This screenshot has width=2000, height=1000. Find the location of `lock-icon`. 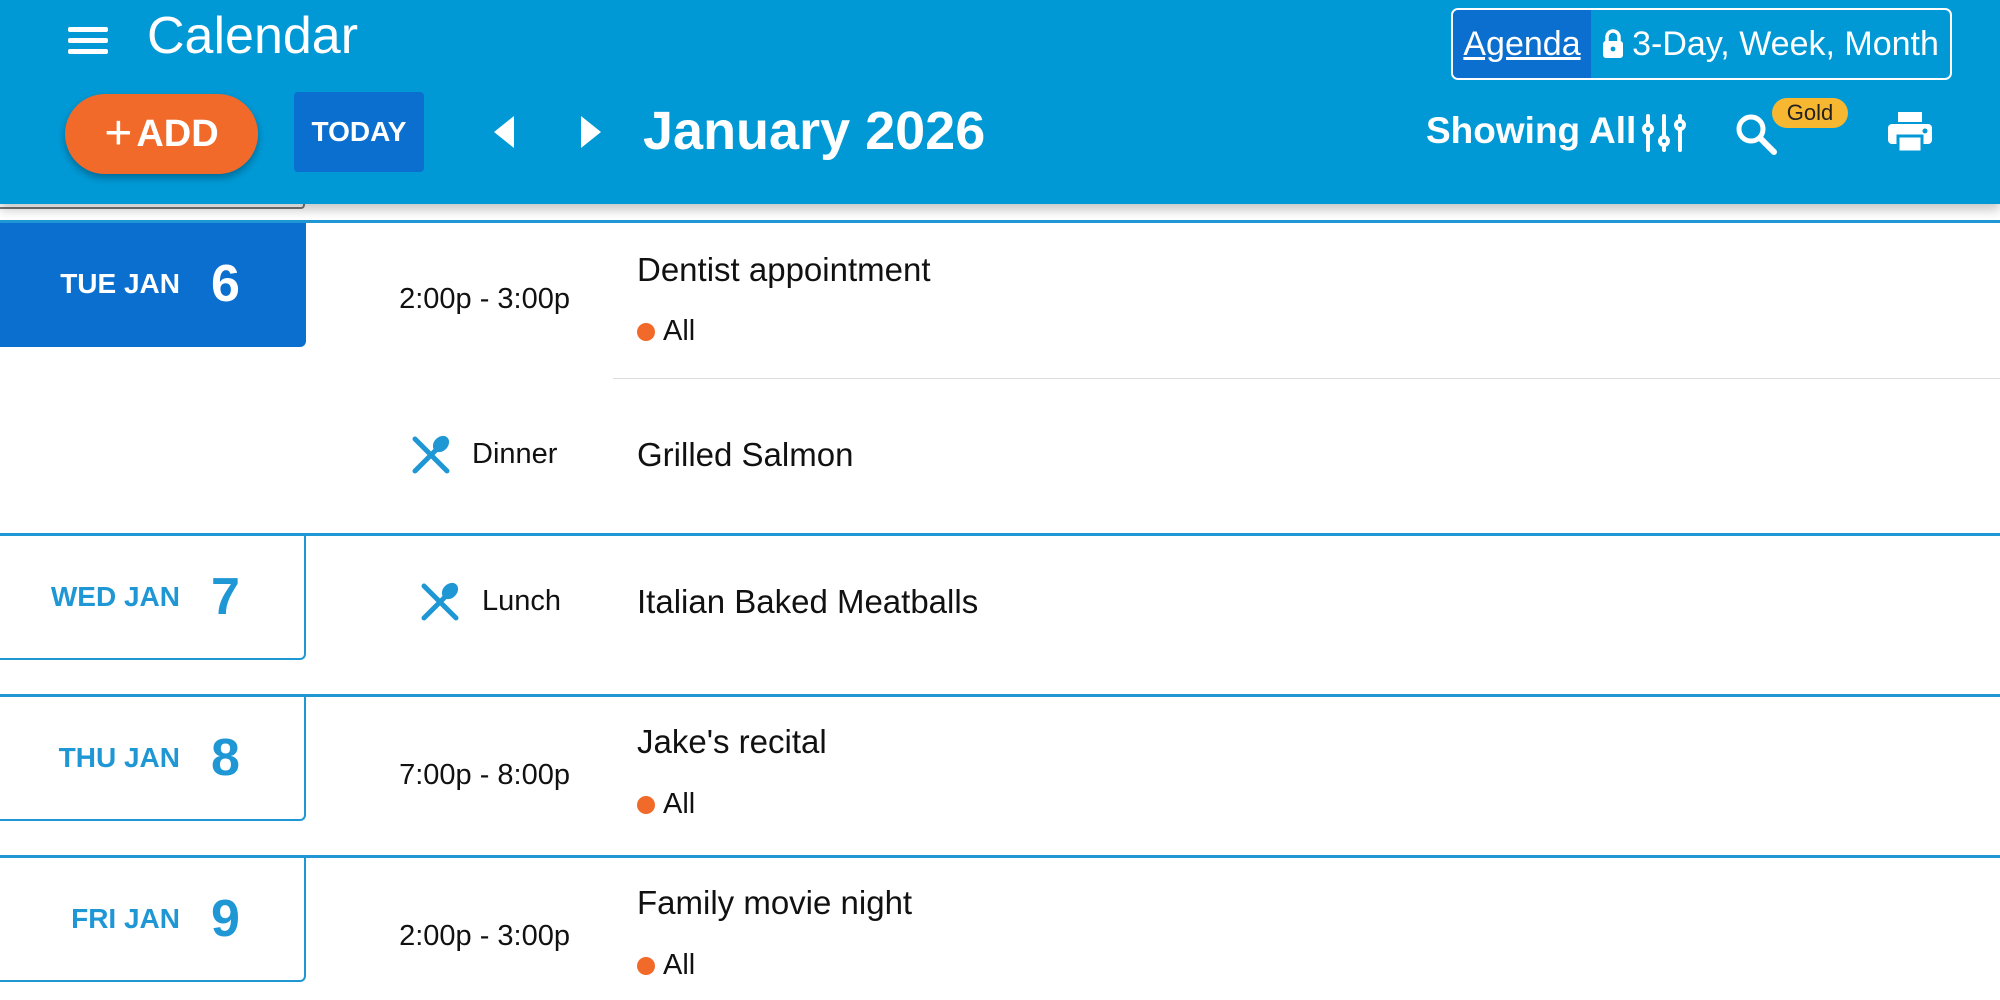

lock-icon is located at coordinates (1613, 43).